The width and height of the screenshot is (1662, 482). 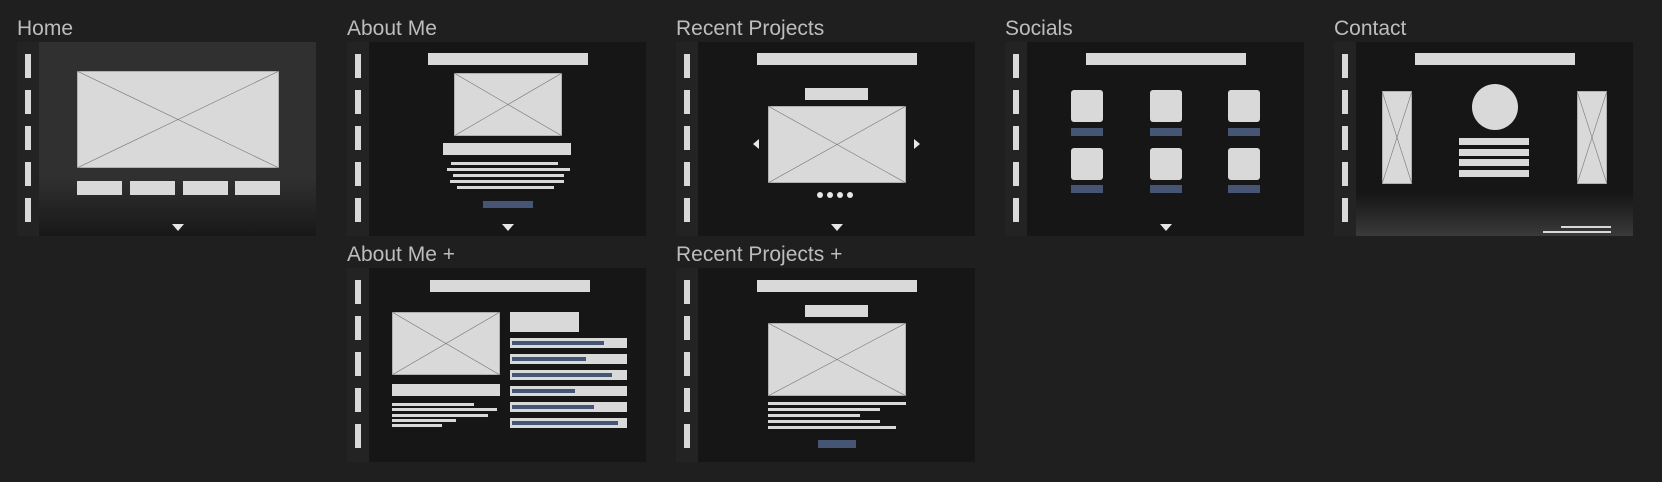 I want to click on project-title-bar, so click(x=836, y=311).